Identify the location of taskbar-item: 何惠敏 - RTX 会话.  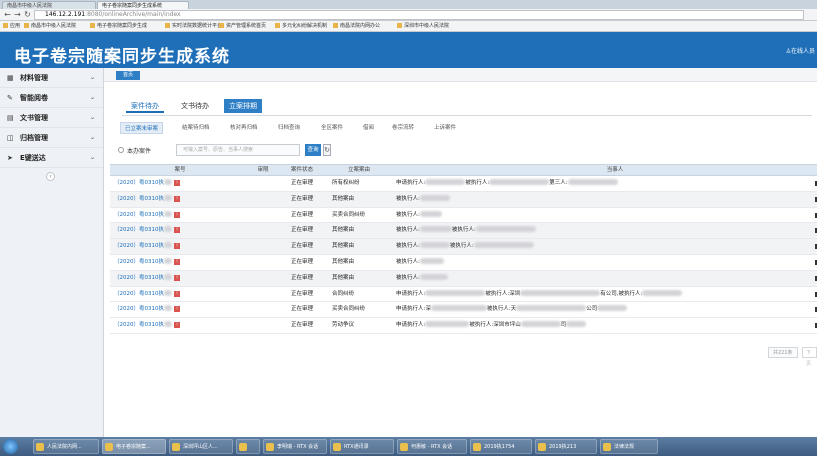
(432, 446).